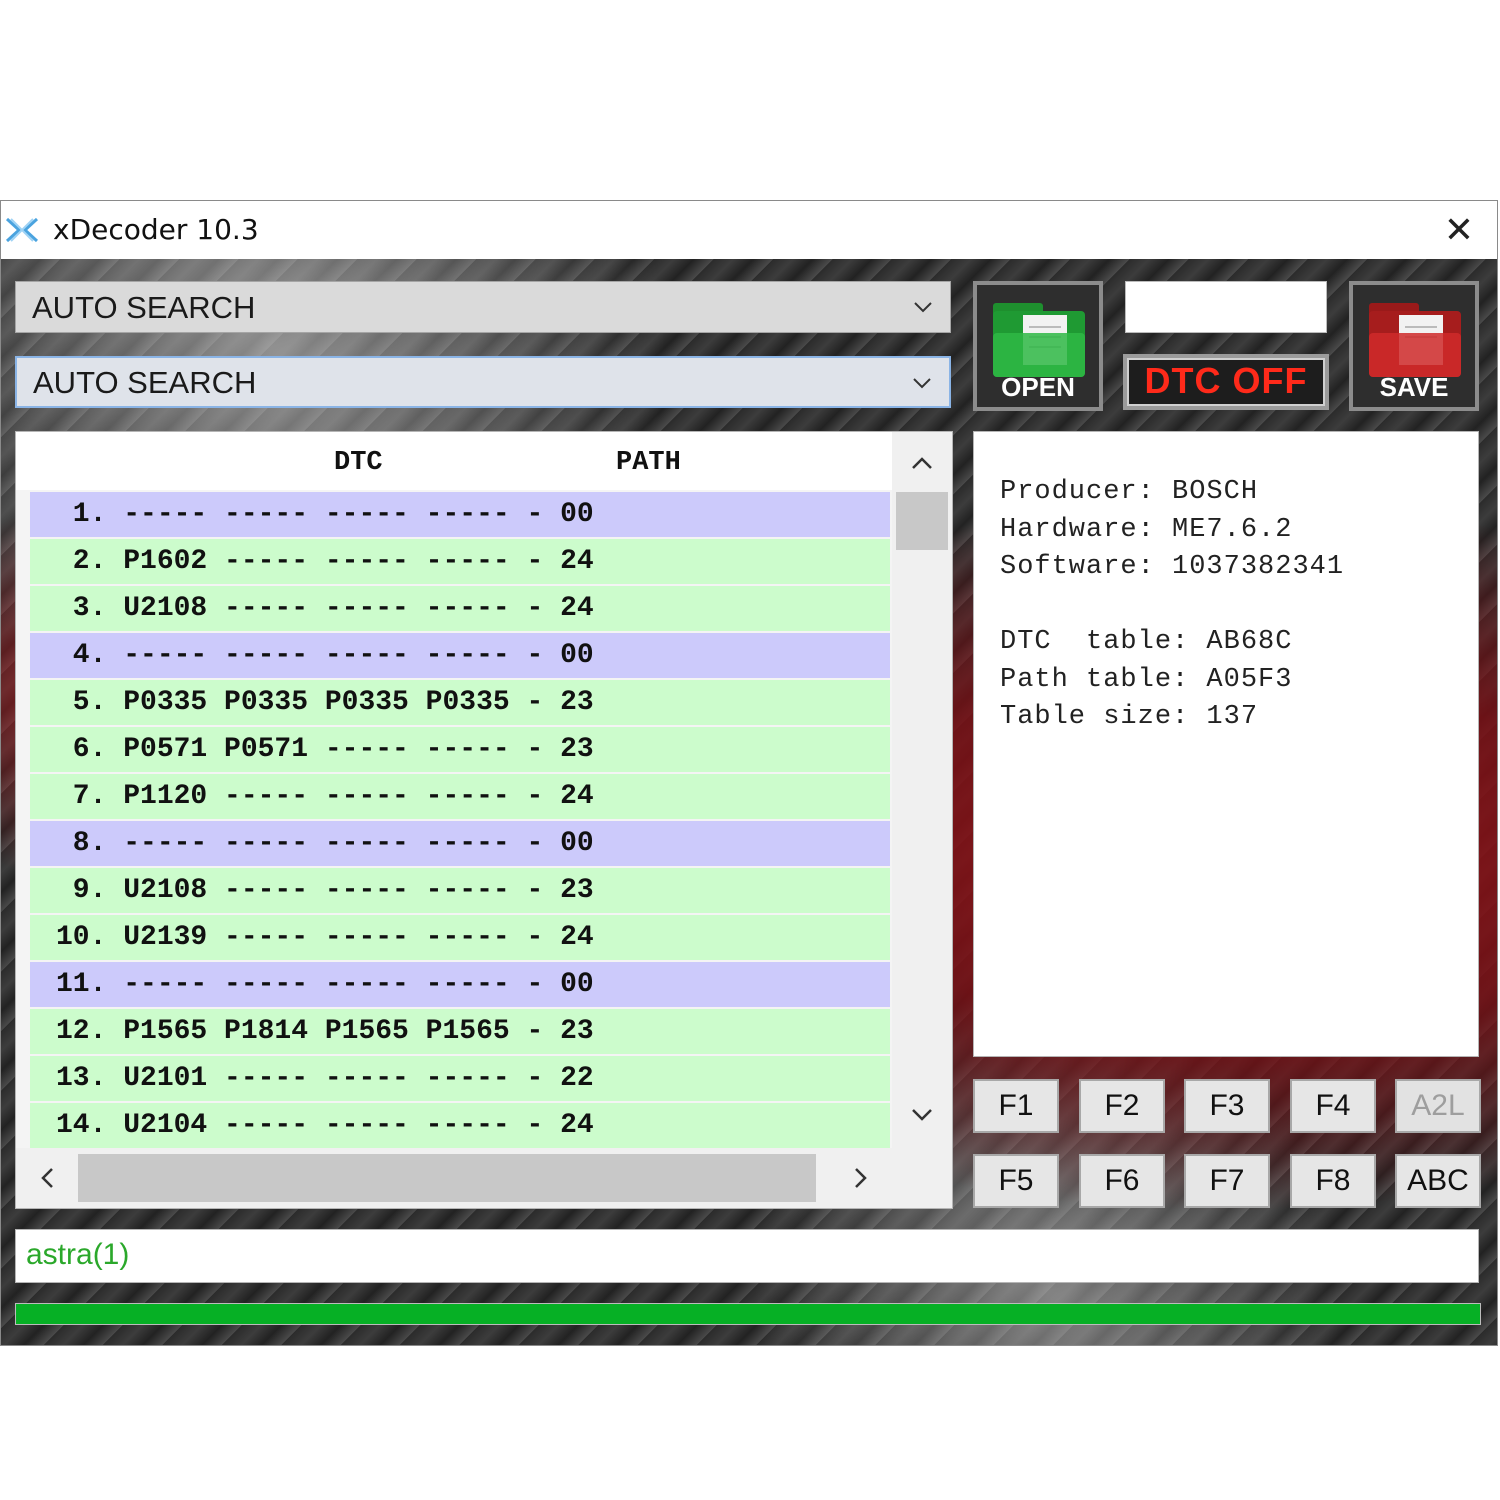  Describe the element at coordinates (22, 230) in the screenshot. I see `xdecoder-logo-icon` at that location.